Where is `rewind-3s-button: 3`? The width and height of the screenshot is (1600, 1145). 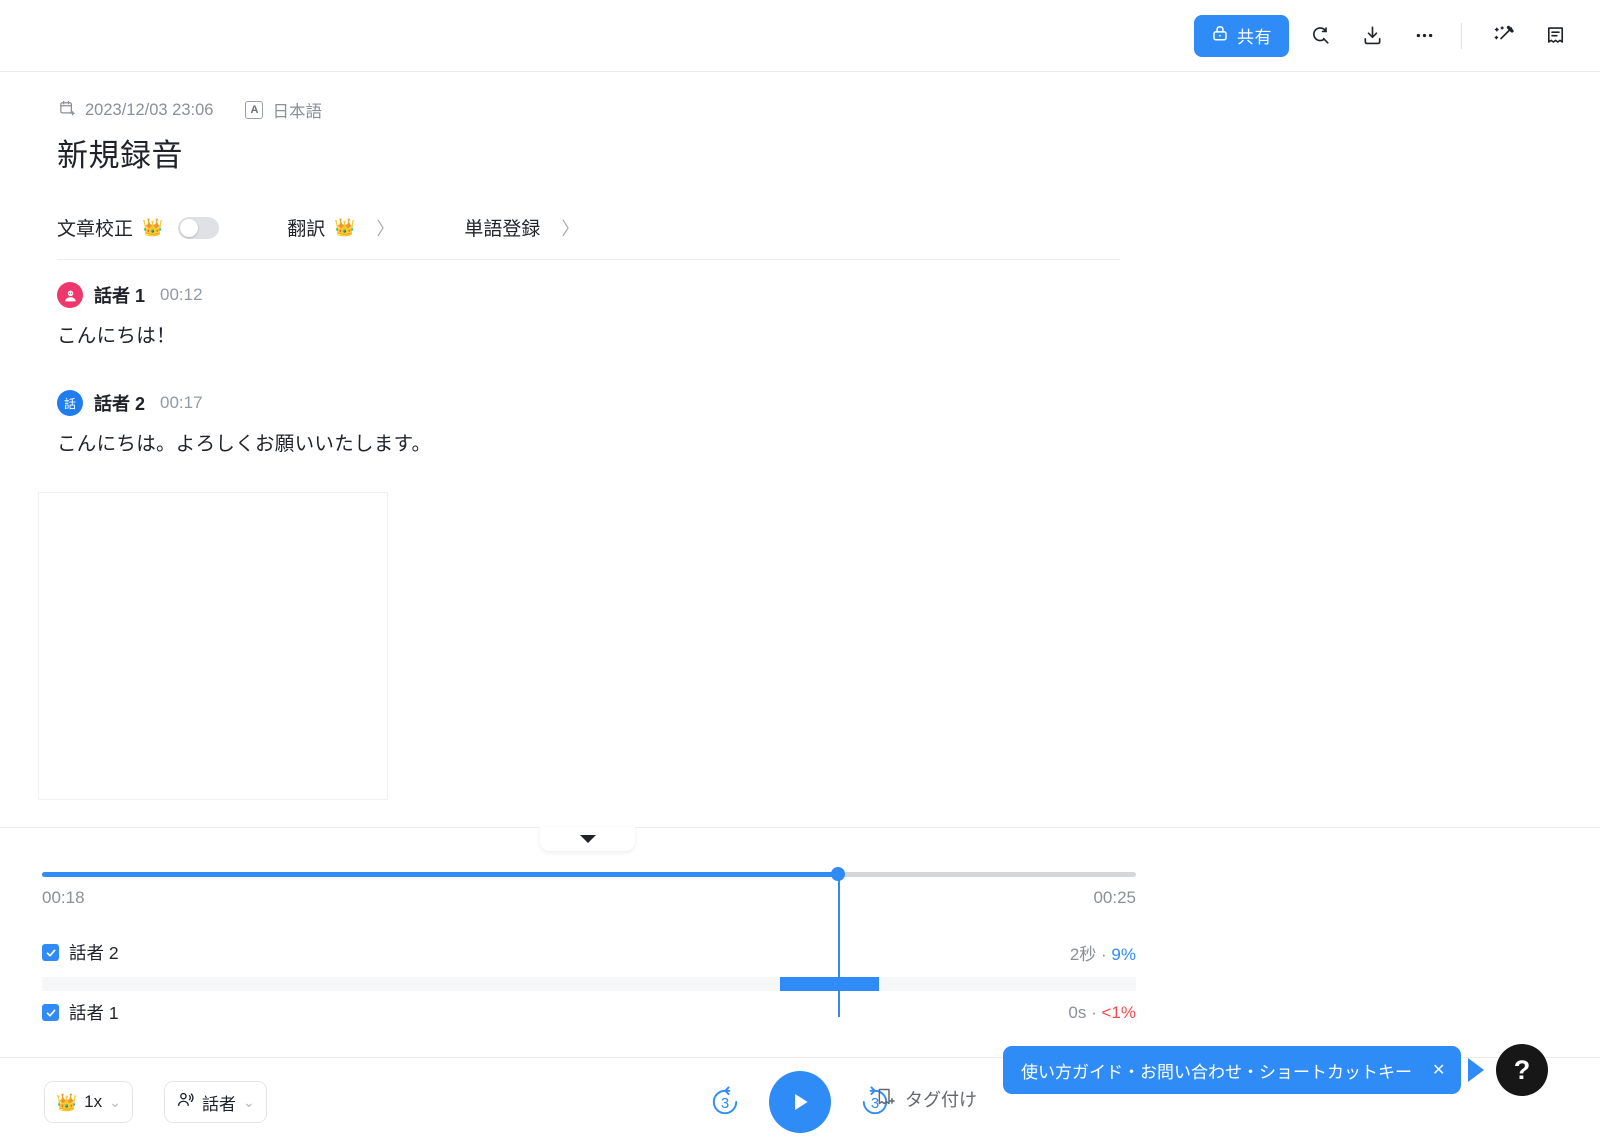
rewind-3s-button: 3 is located at coordinates (725, 1102).